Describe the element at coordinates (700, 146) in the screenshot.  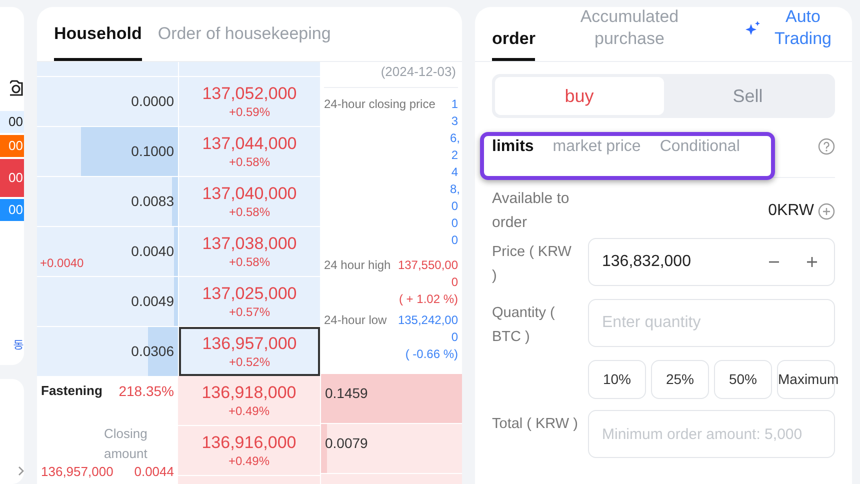
I see `order-type-tab: Conditional` at that location.